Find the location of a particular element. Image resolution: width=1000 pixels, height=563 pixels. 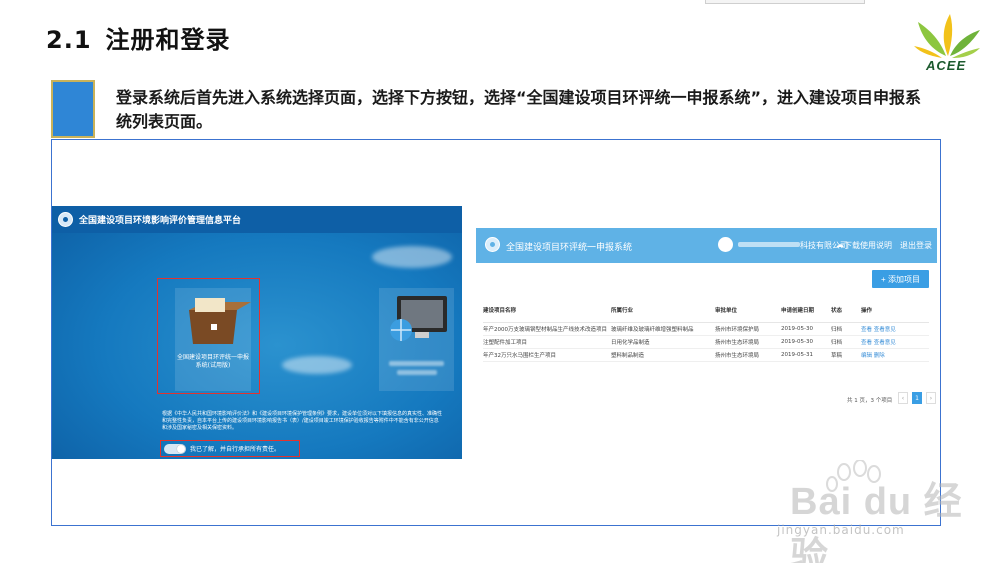

col-actions: 操作 is located at coordinates (895, 310).